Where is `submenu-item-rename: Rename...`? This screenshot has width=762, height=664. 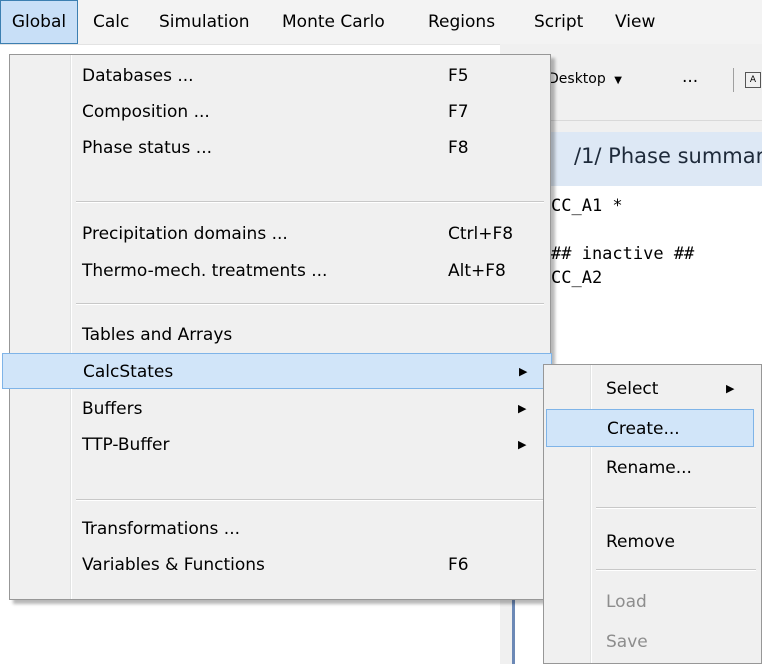
submenu-item-rename: Rename... is located at coordinates (652, 468).